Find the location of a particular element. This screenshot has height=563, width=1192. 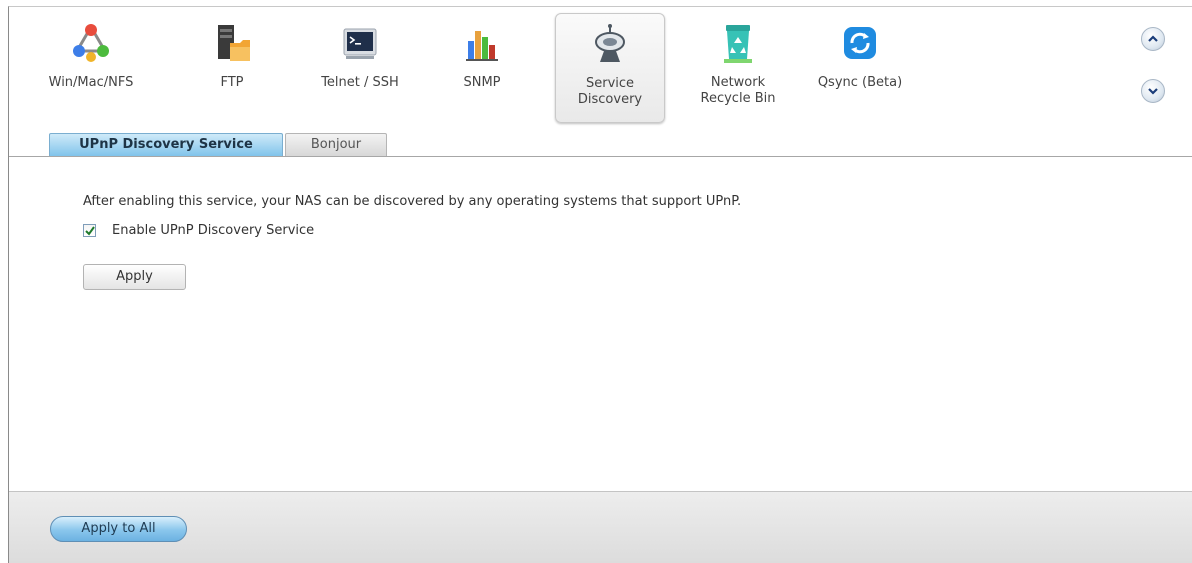

sync-icon is located at coordinates (860, 43).